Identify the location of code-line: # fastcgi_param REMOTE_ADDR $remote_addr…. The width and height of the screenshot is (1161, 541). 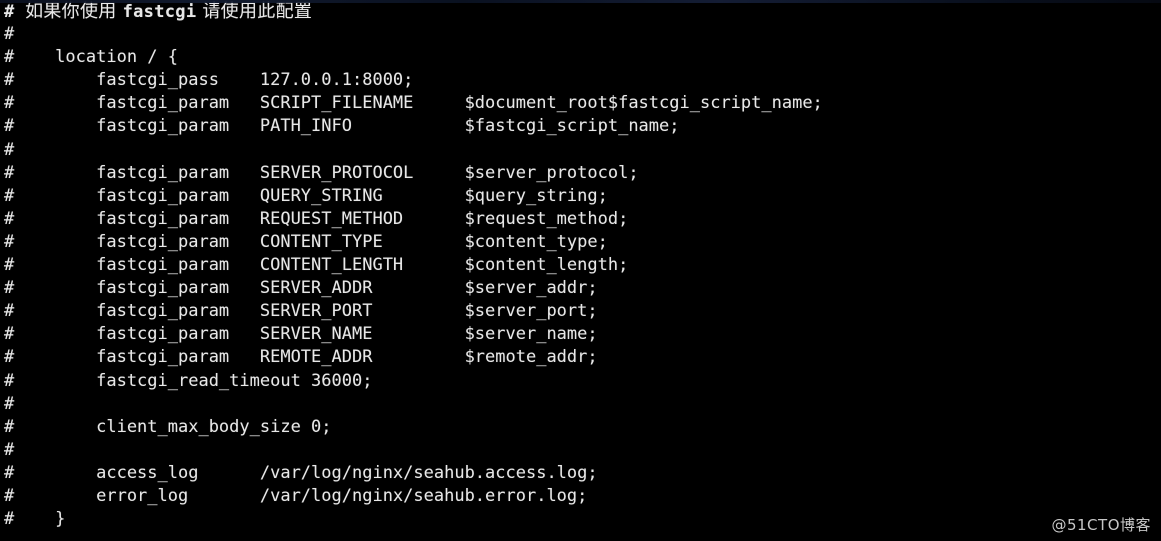
(301, 357).